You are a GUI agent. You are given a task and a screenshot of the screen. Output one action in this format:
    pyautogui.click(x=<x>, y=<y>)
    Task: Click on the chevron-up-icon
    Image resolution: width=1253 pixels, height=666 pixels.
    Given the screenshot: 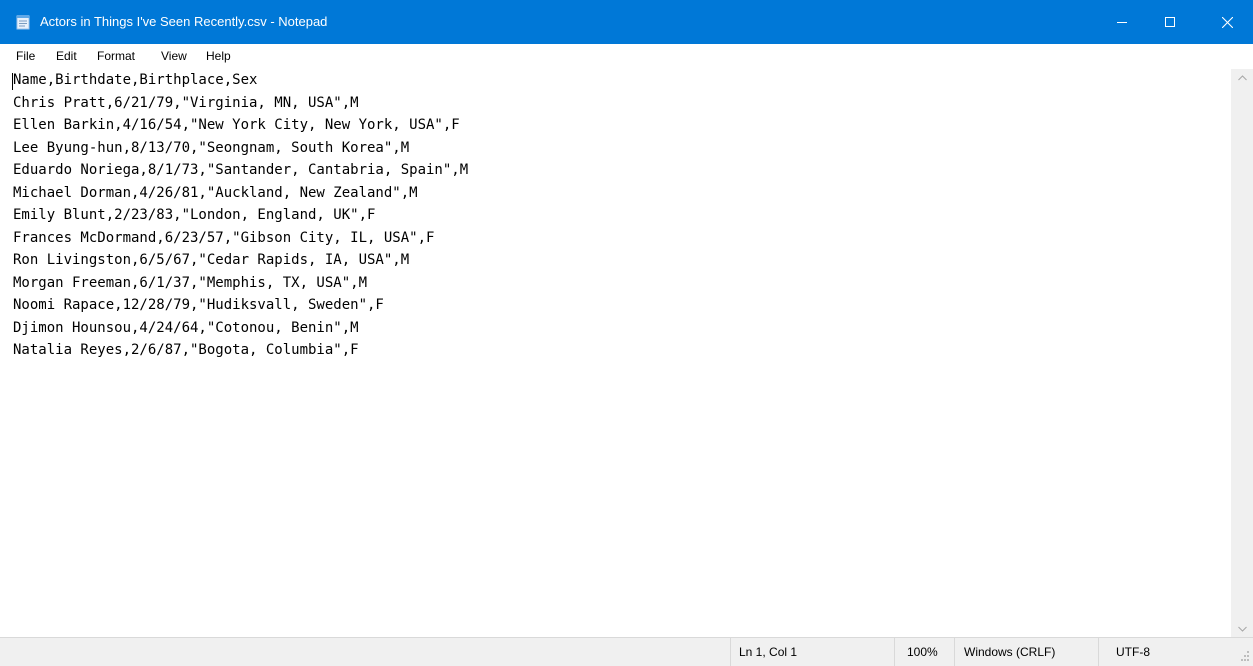 What is the action you would take?
    pyautogui.click(x=1242, y=77)
    